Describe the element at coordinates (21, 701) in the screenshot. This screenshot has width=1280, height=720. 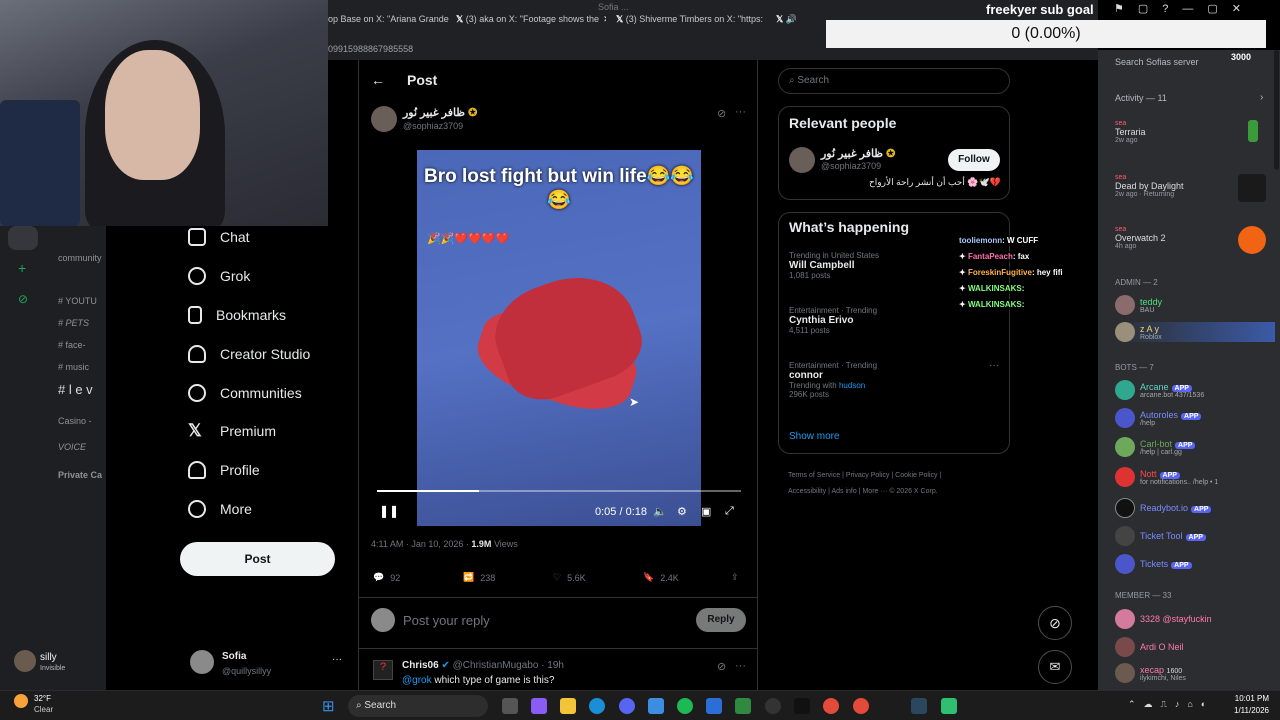
I see `weather-icon` at that location.